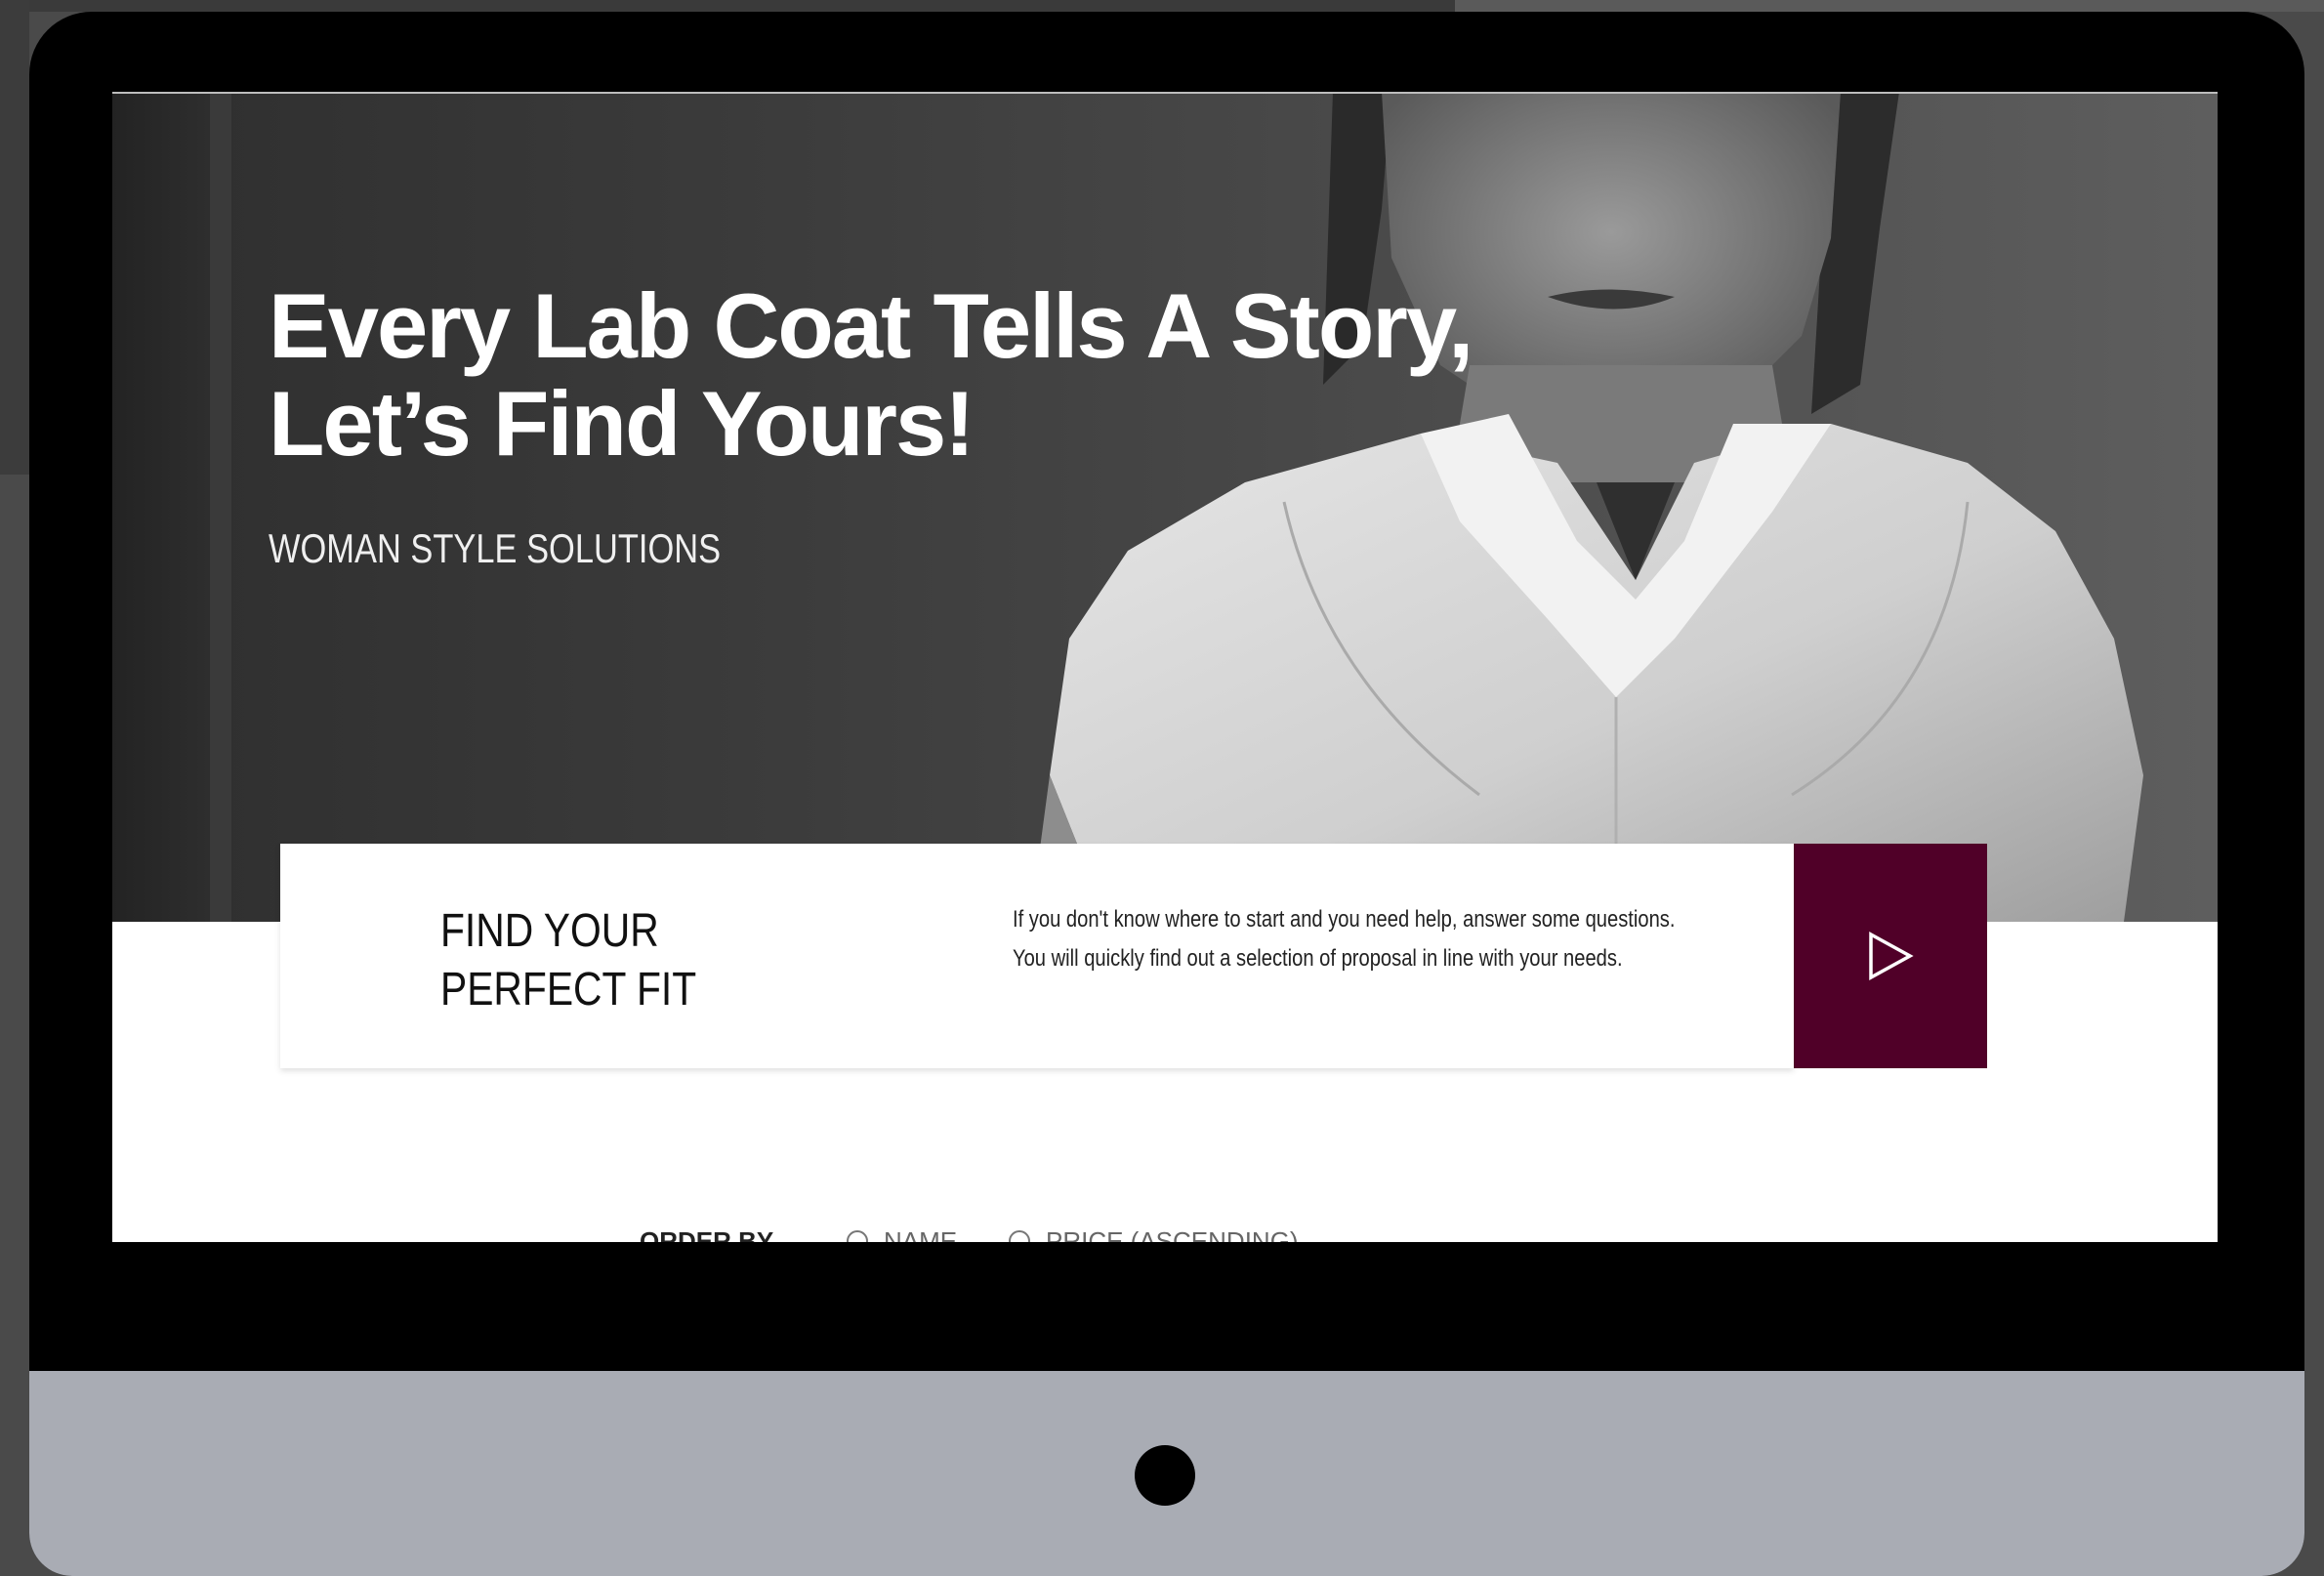  Describe the element at coordinates (14, 237) in the screenshot. I see `background-left-band` at that location.